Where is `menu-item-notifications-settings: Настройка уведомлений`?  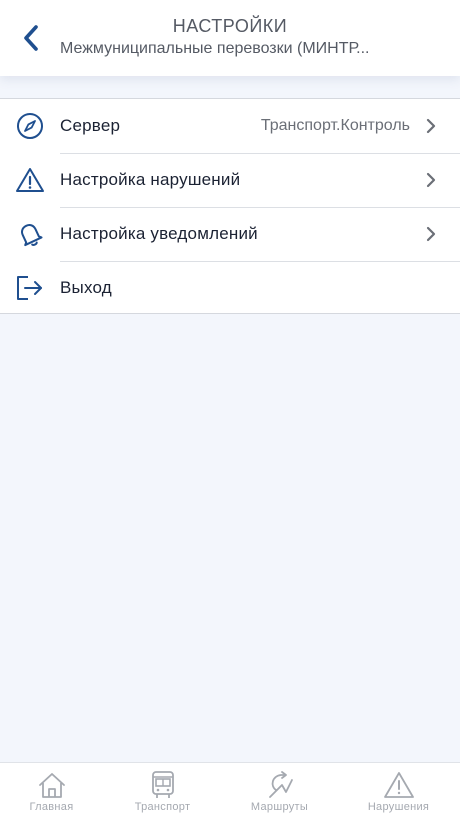
menu-item-notifications-settings: Настройка уведомлений is located at coordinates (230, 234).